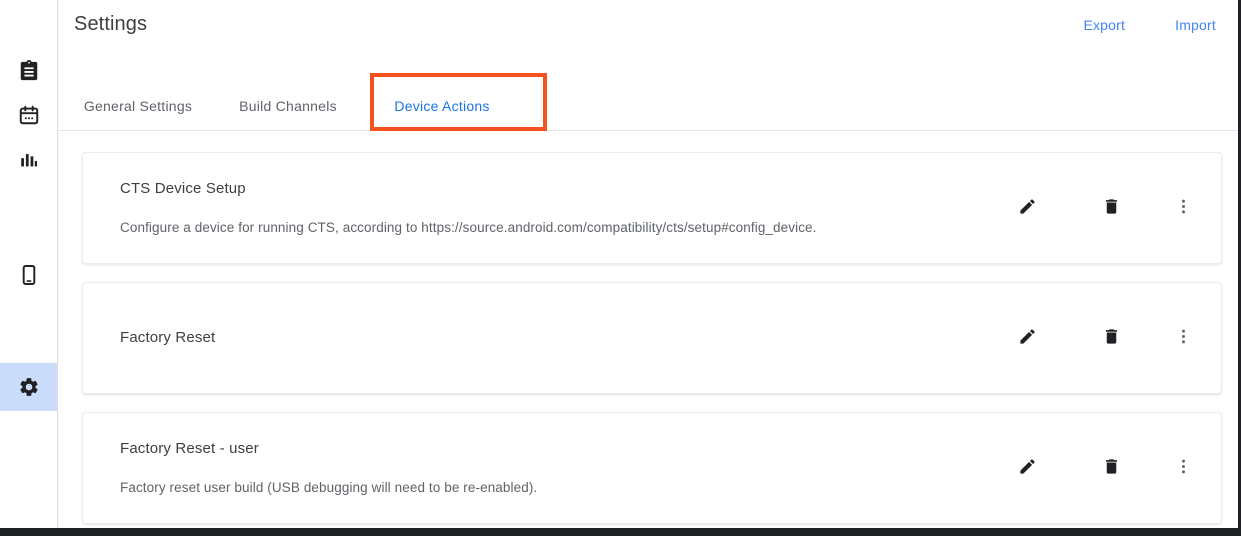 Image resolution: width=1241 pixels, height=536 pixels. Describe the element at coordinates (111, 24) in the screenshot. I see `page-title: Settings` at that location.